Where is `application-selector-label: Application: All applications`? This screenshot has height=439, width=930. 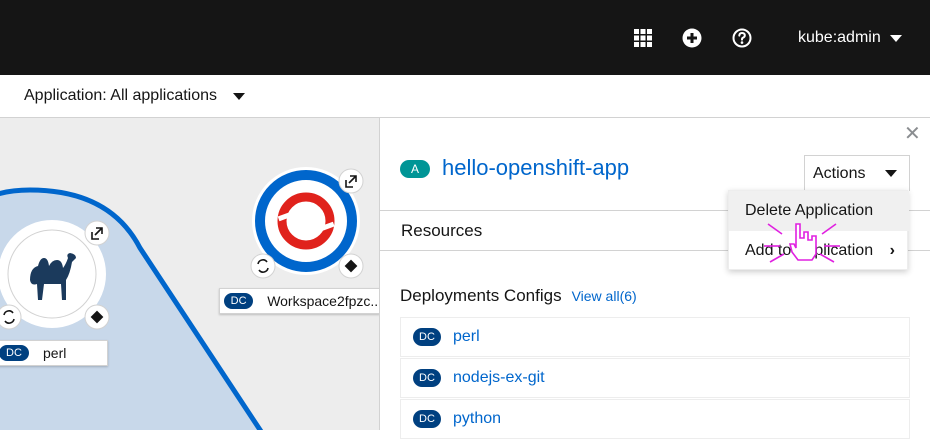 application-selector-label: Application: All applications is located at coordinates (121, 95).